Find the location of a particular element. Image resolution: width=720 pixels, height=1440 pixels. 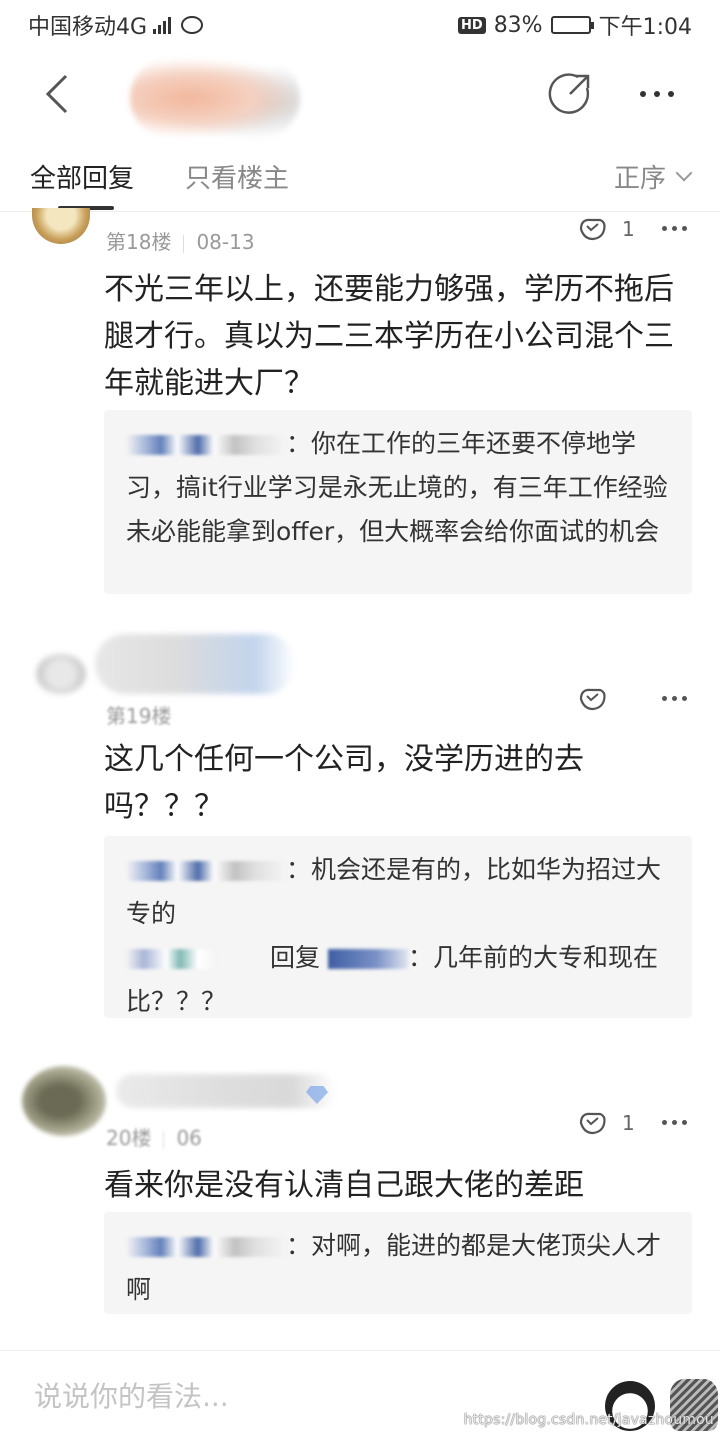

status-right: HD 83% 下午1:04 is located at coordinates (575, 25).